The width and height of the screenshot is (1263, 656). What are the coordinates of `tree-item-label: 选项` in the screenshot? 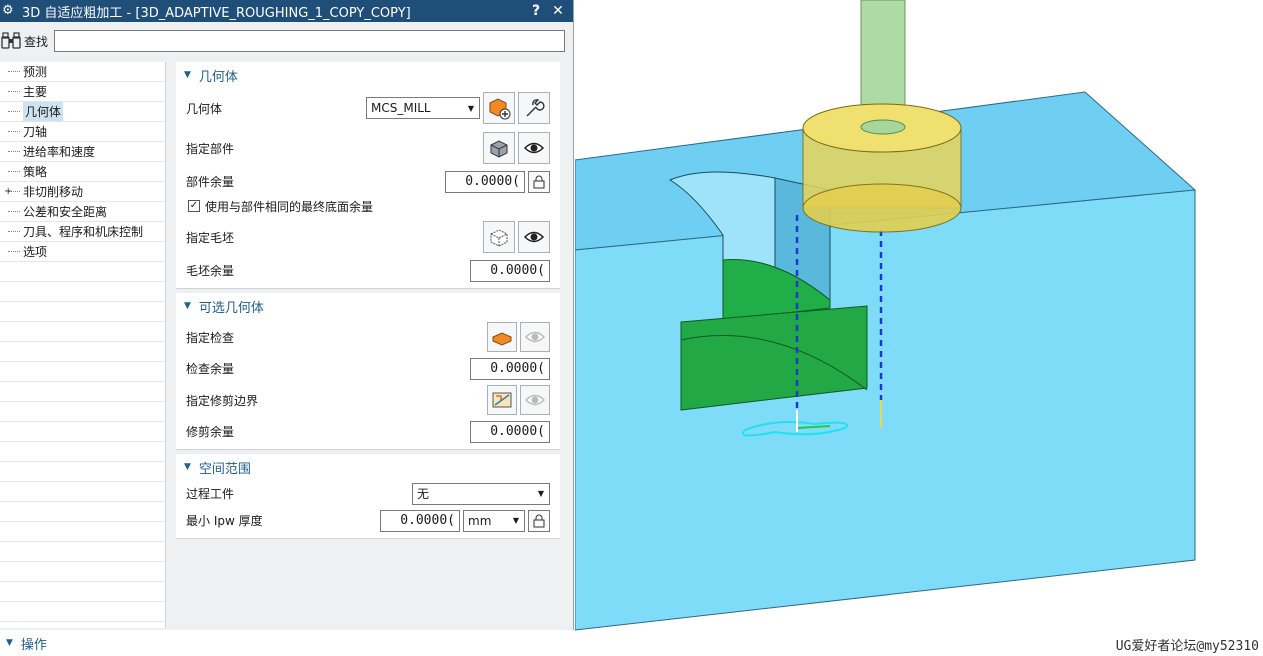 It's located at (35, 252).